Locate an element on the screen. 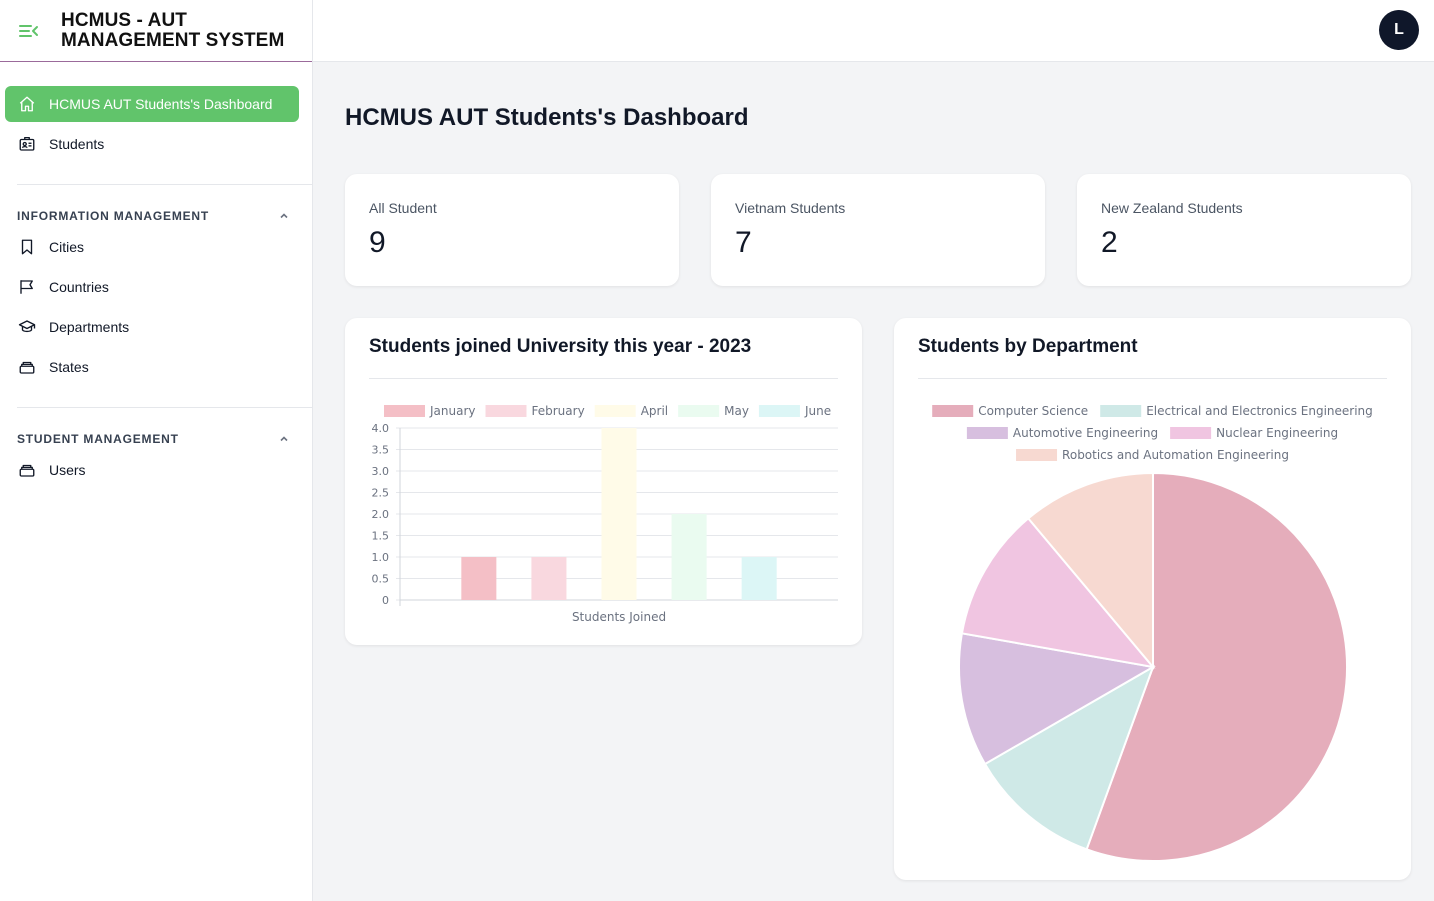  stat-value: 9 is located at coordinates (377, 242).